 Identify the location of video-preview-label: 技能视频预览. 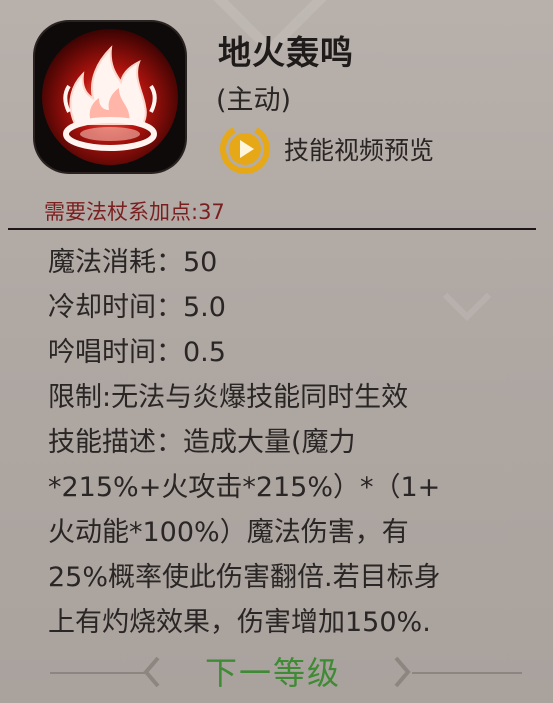
(359, 150).